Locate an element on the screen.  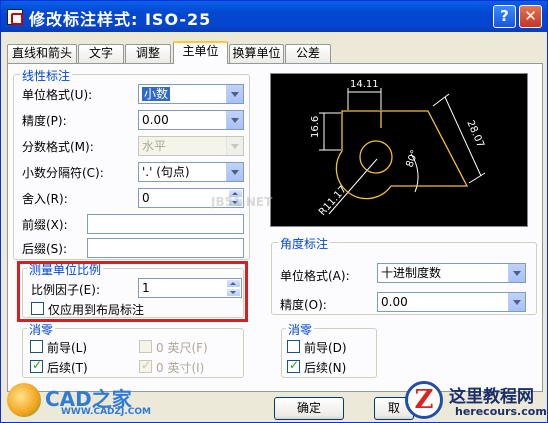
fraction-format-label: 分数格式(M): is located at coordinates (58, 147).